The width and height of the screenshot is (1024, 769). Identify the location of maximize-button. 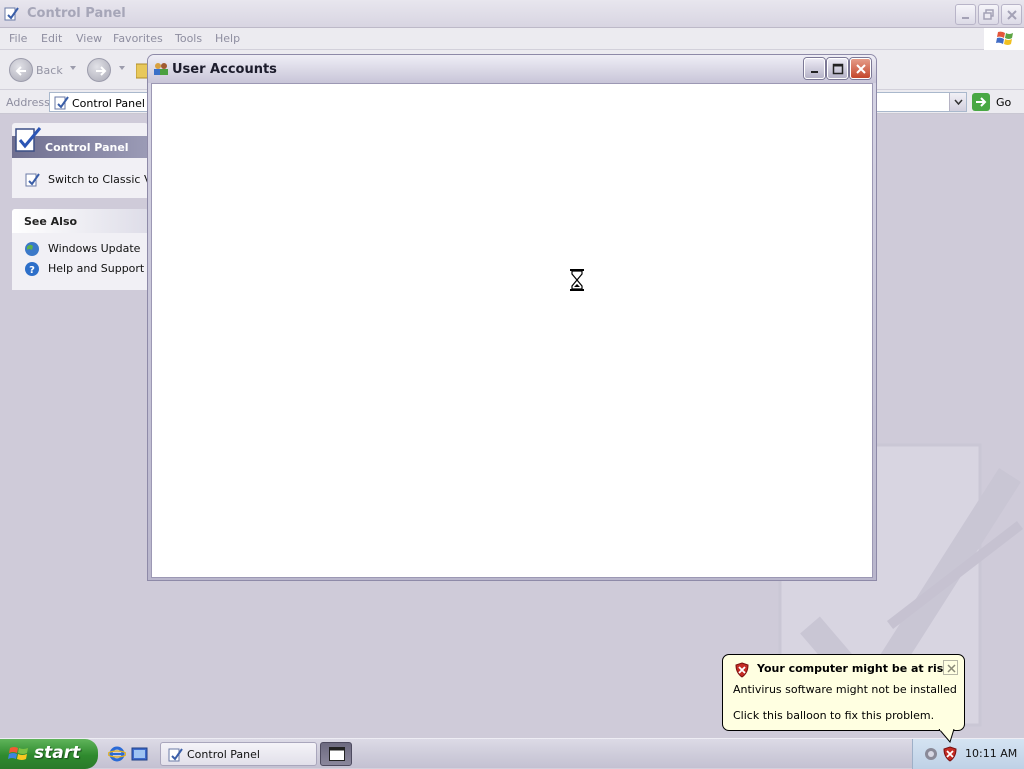
(837, 68).